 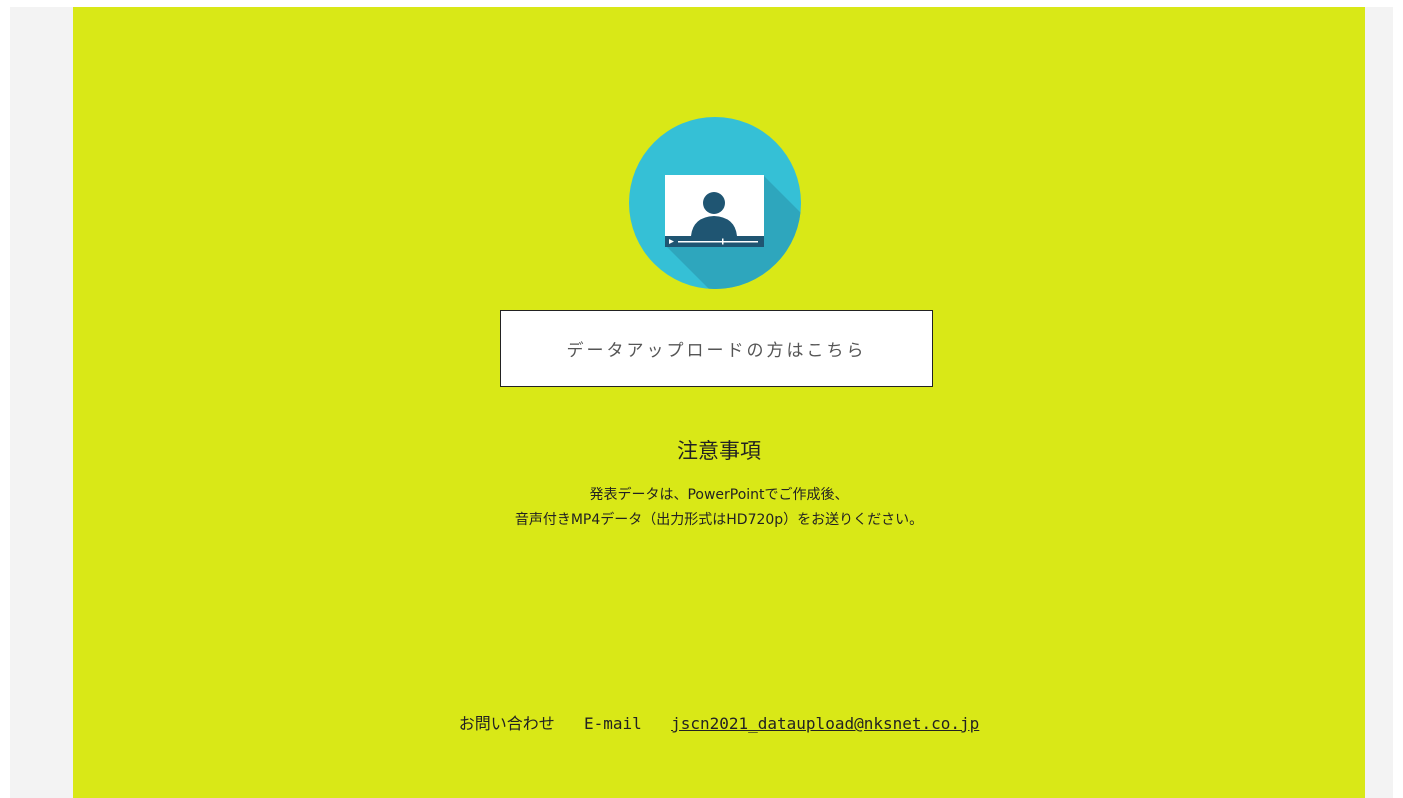 I want to click on notice-line-1: 発表データは、PowerPointでご作成後、, so click(x=719, y=495).